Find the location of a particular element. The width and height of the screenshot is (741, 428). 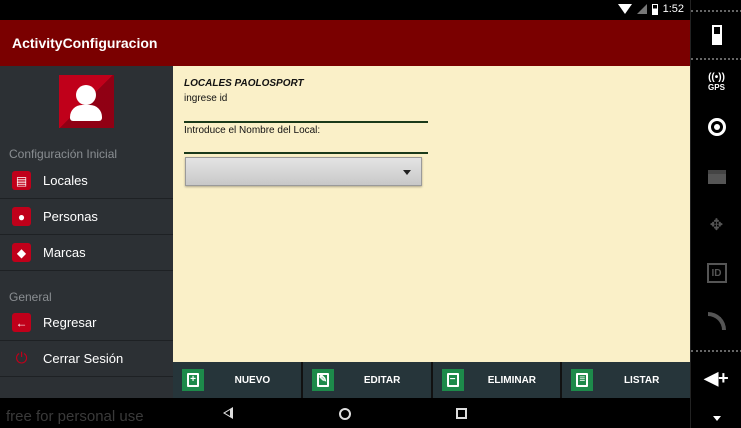

back-icon is located at coordinates (228, 413).